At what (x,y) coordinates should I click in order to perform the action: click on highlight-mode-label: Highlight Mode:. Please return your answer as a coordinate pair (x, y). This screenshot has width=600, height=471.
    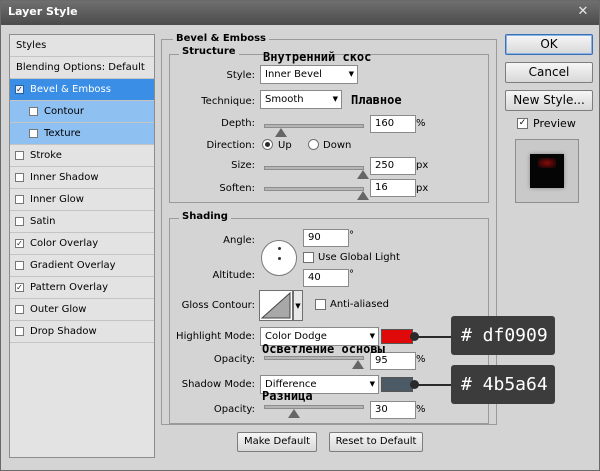
    Looking at the image, I should click on (215, 336).